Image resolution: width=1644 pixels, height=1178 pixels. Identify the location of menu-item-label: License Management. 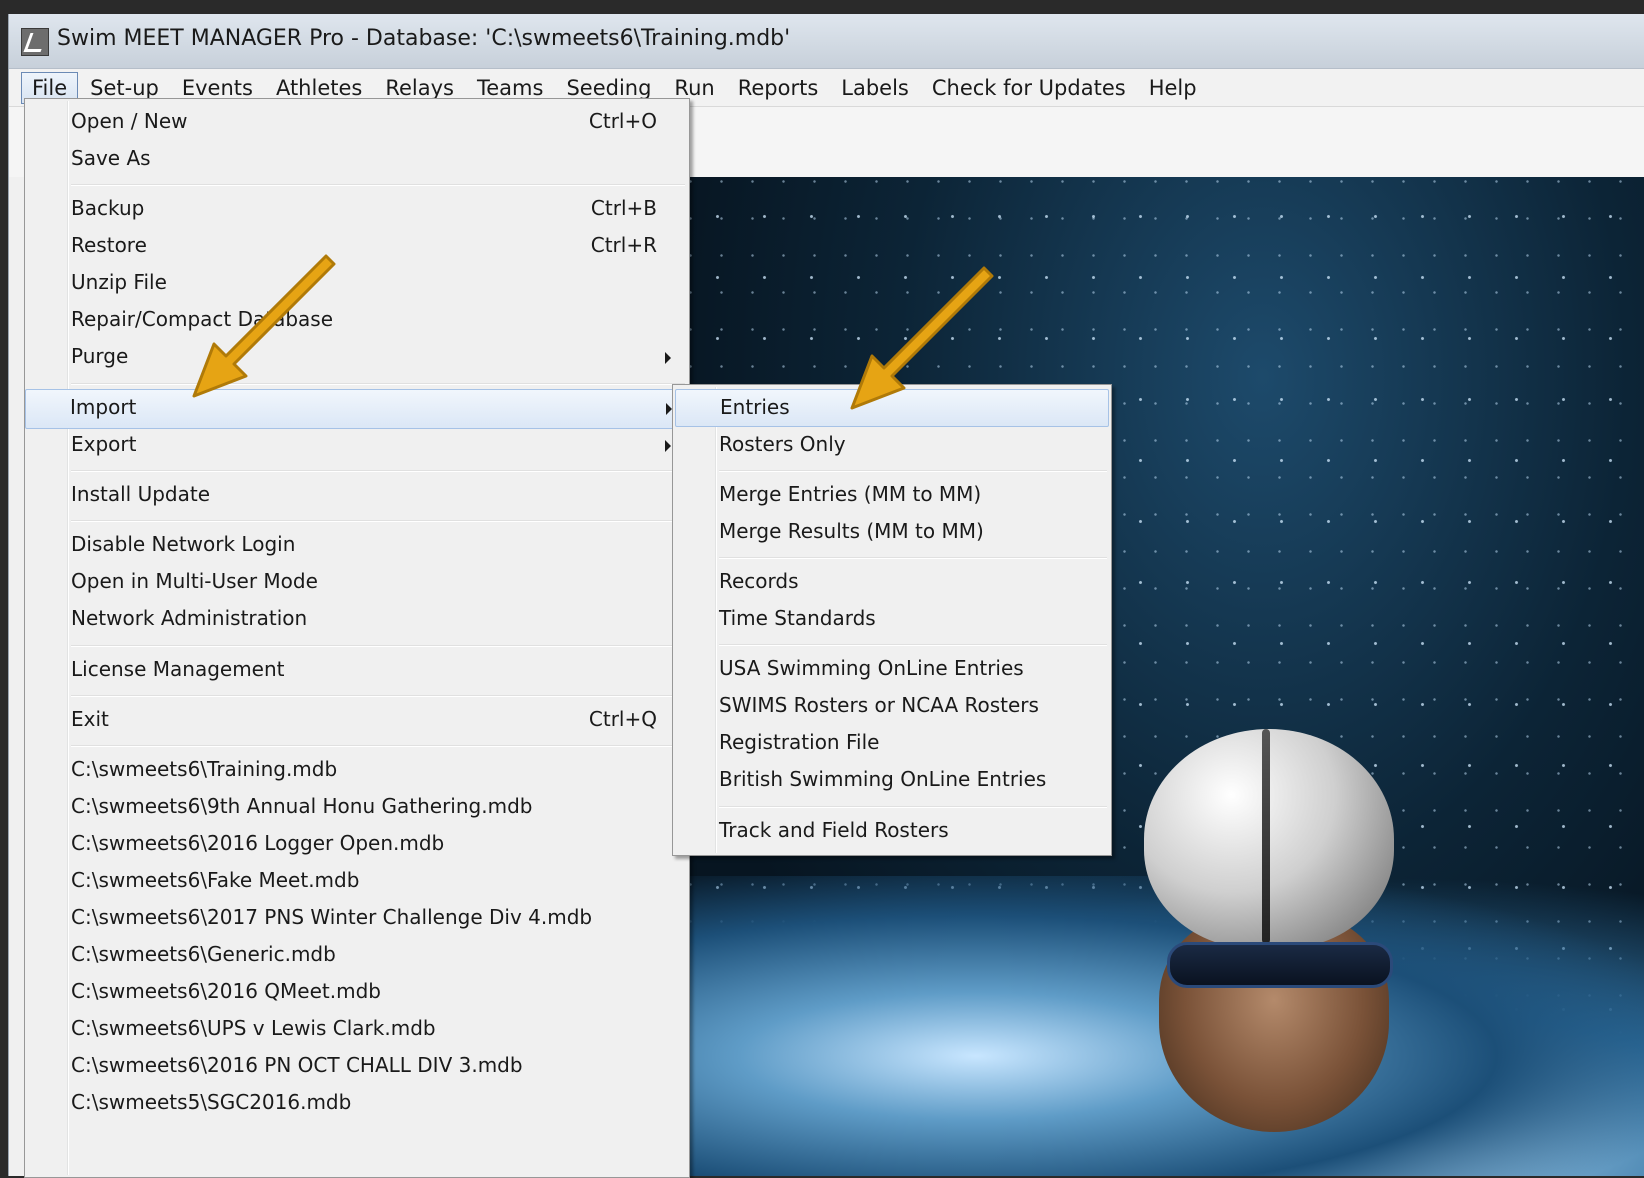
(178, 669).